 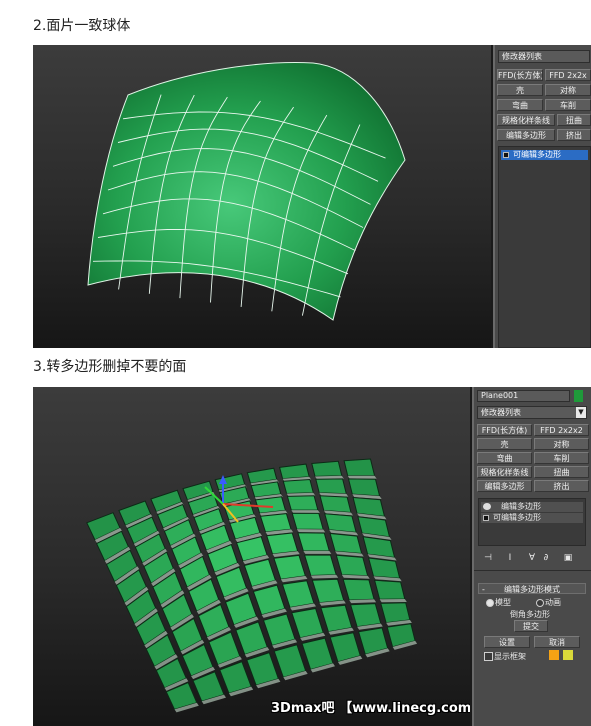 I want to click on step-title-delete-faces: 3.转多边形删掉不要的面, so click(x=110, y=367).